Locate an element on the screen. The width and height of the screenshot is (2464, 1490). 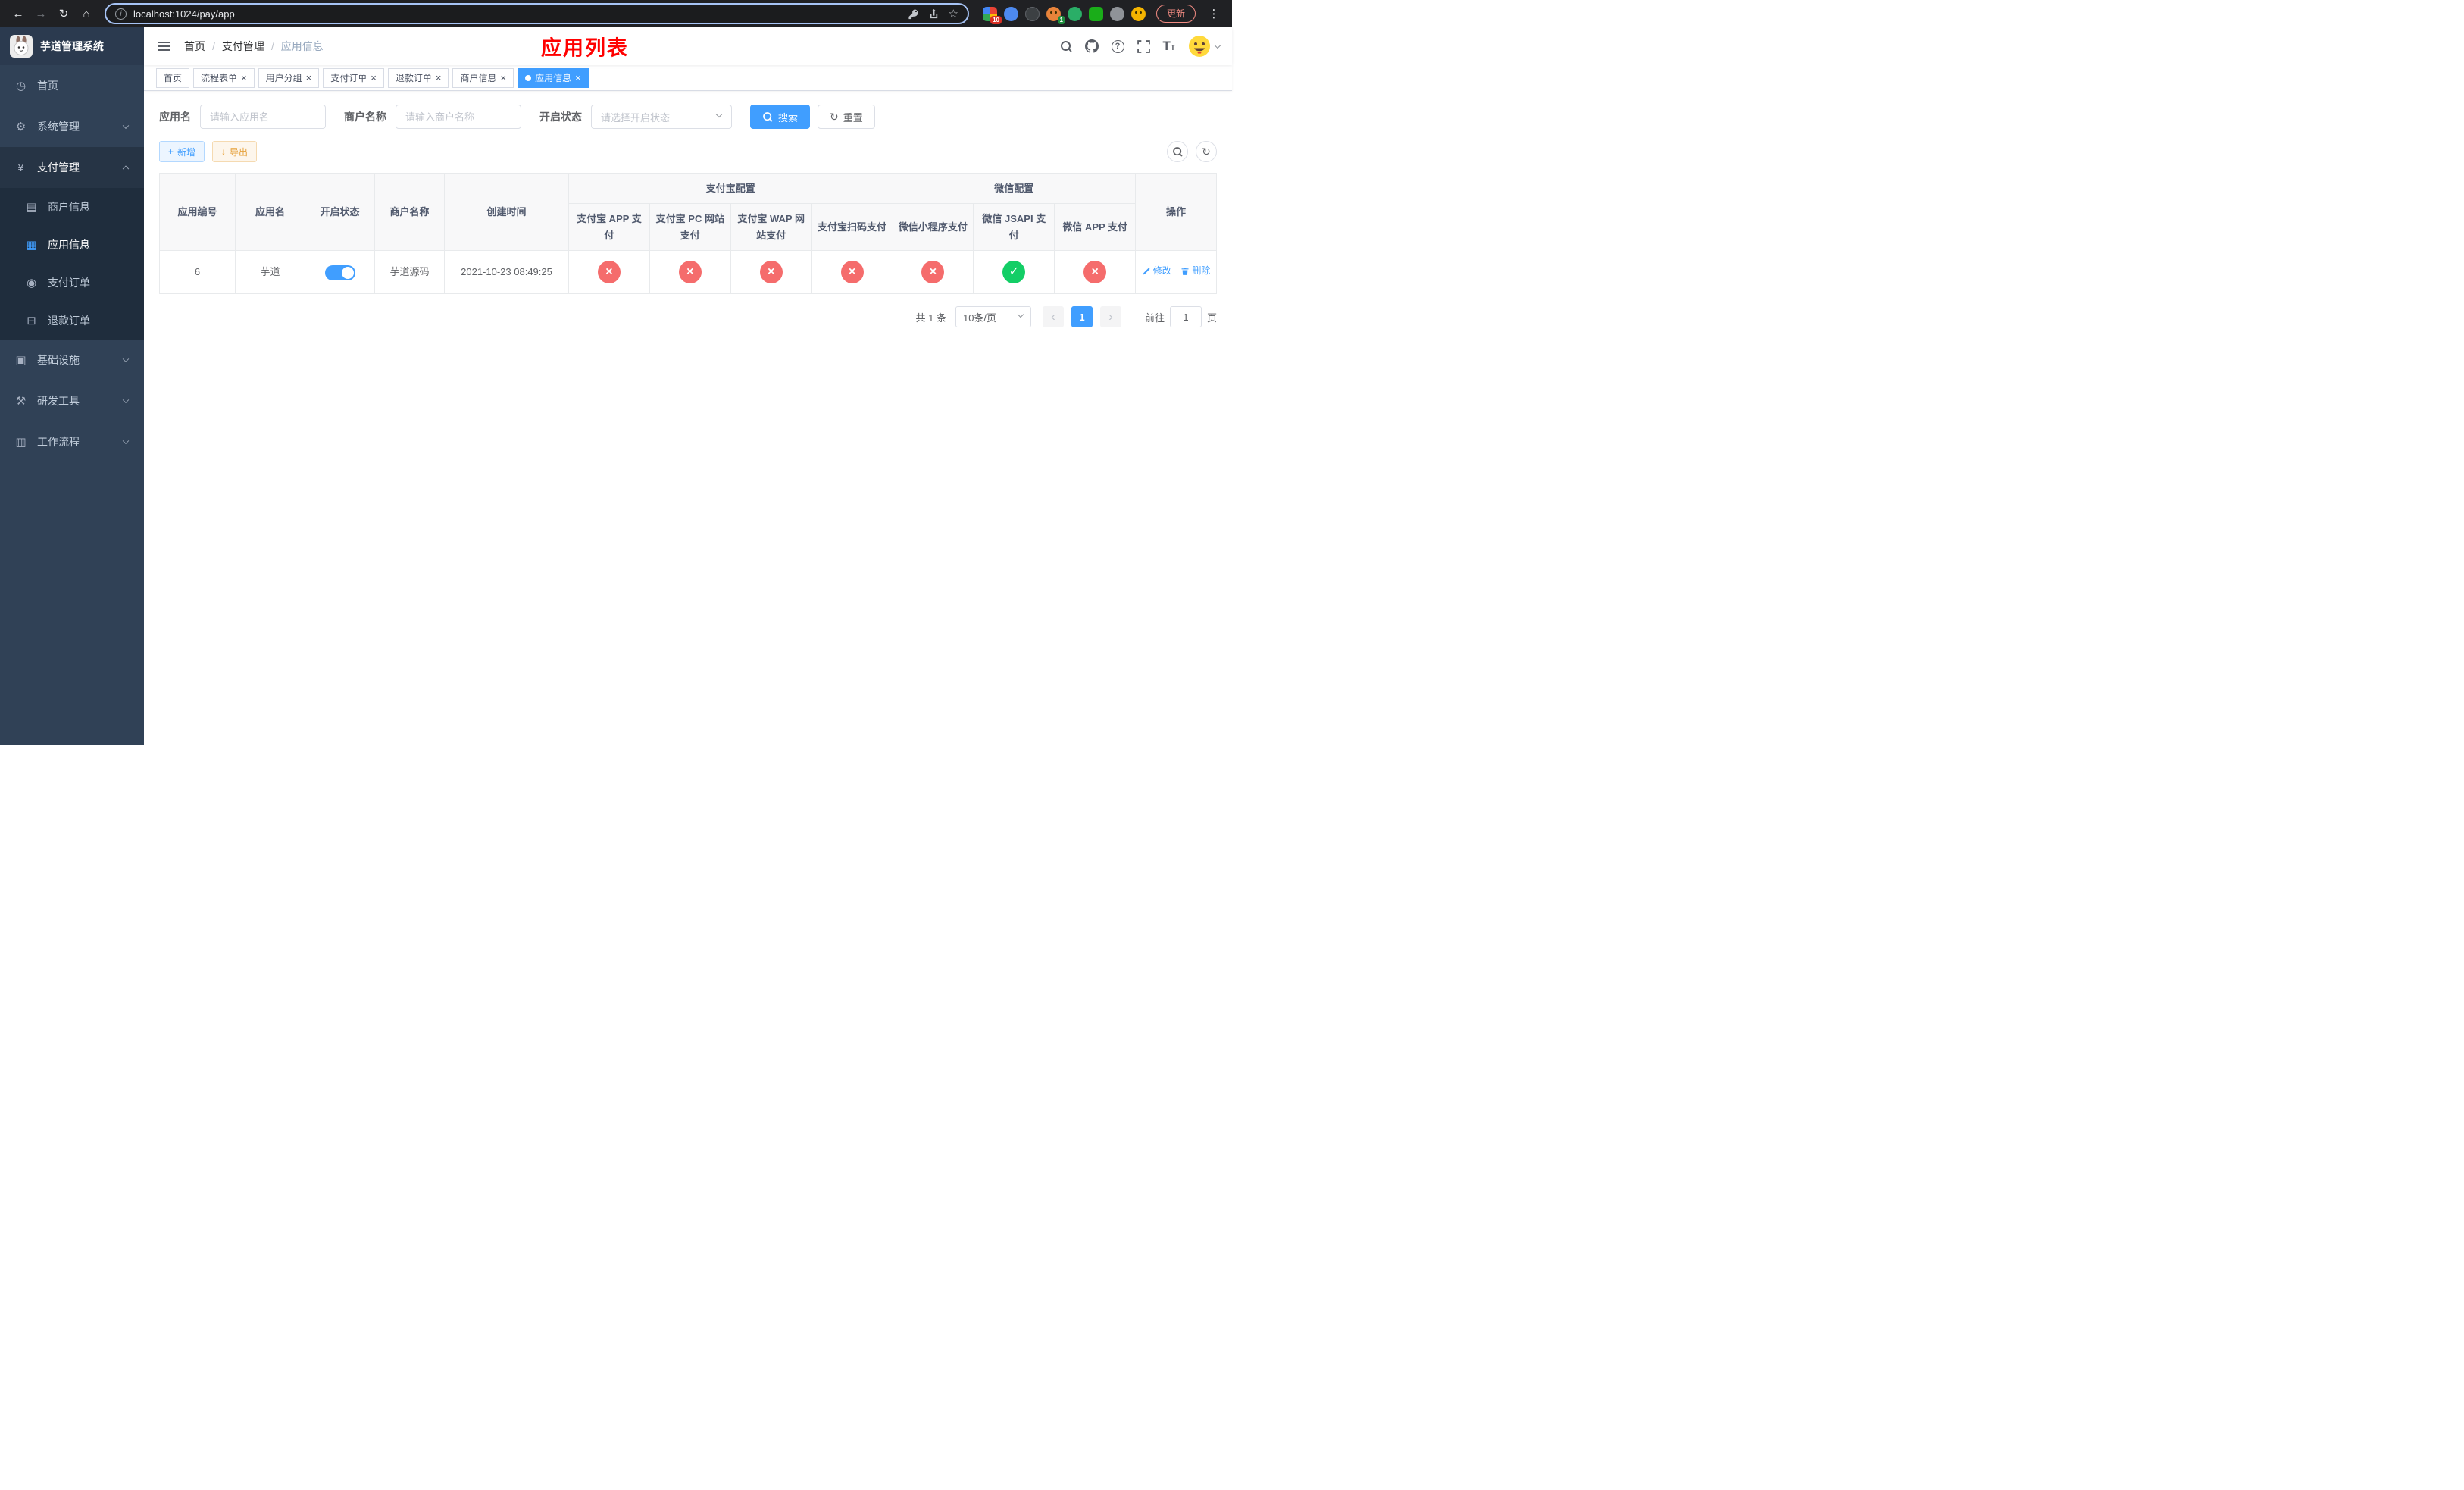
sidebar-item-merchant-info: ▤ 商户信息 is located at coordinates (72, 207).